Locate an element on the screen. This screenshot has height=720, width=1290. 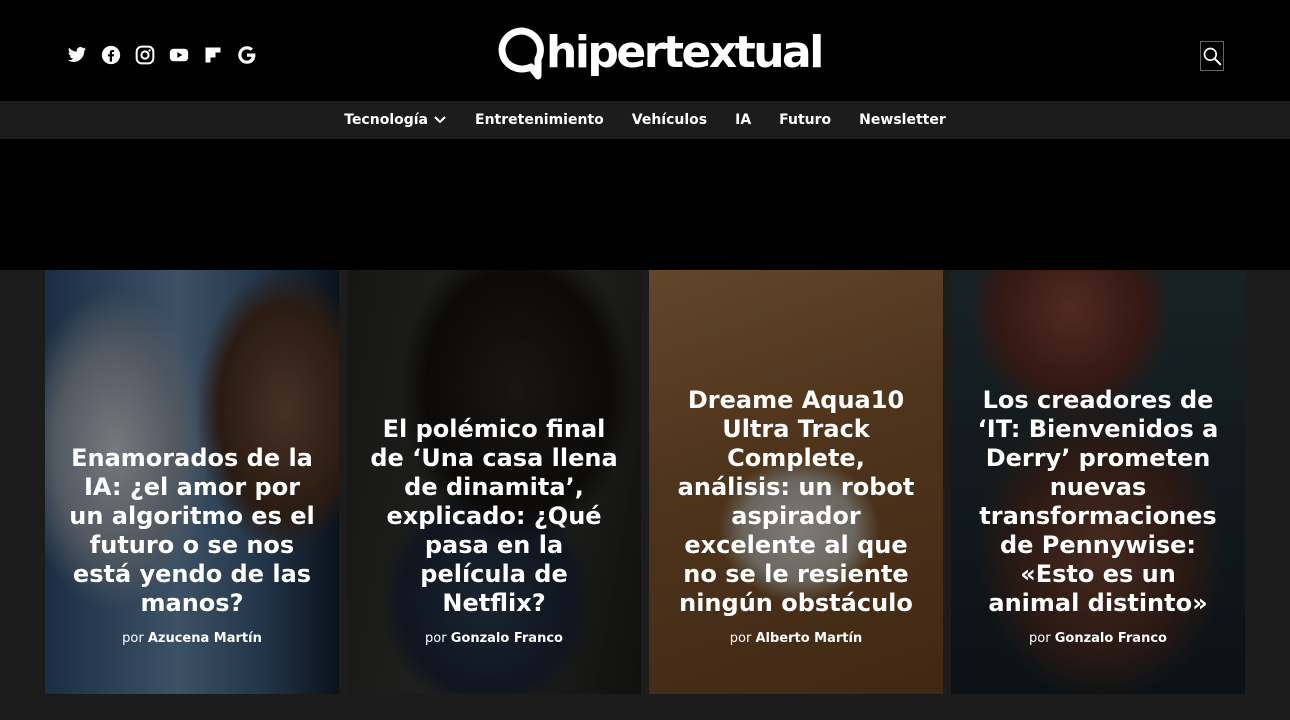
article-byline: por Alberto Martín is located at coordinates (796, 638).